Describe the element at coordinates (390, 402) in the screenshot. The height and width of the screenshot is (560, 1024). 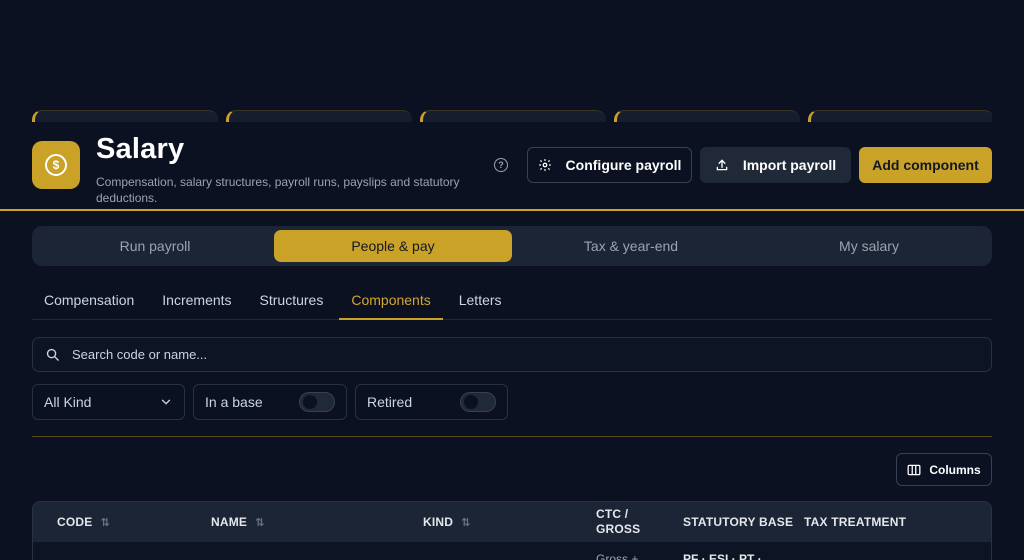
I see `retired-label: Retired` at that location.